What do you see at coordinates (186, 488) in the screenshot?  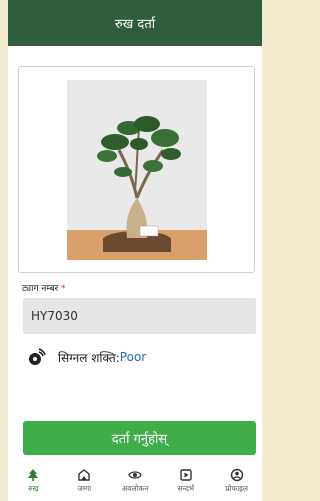 I see `nav-item-label: सन्दर्भ` at bounding box center [186, 488].